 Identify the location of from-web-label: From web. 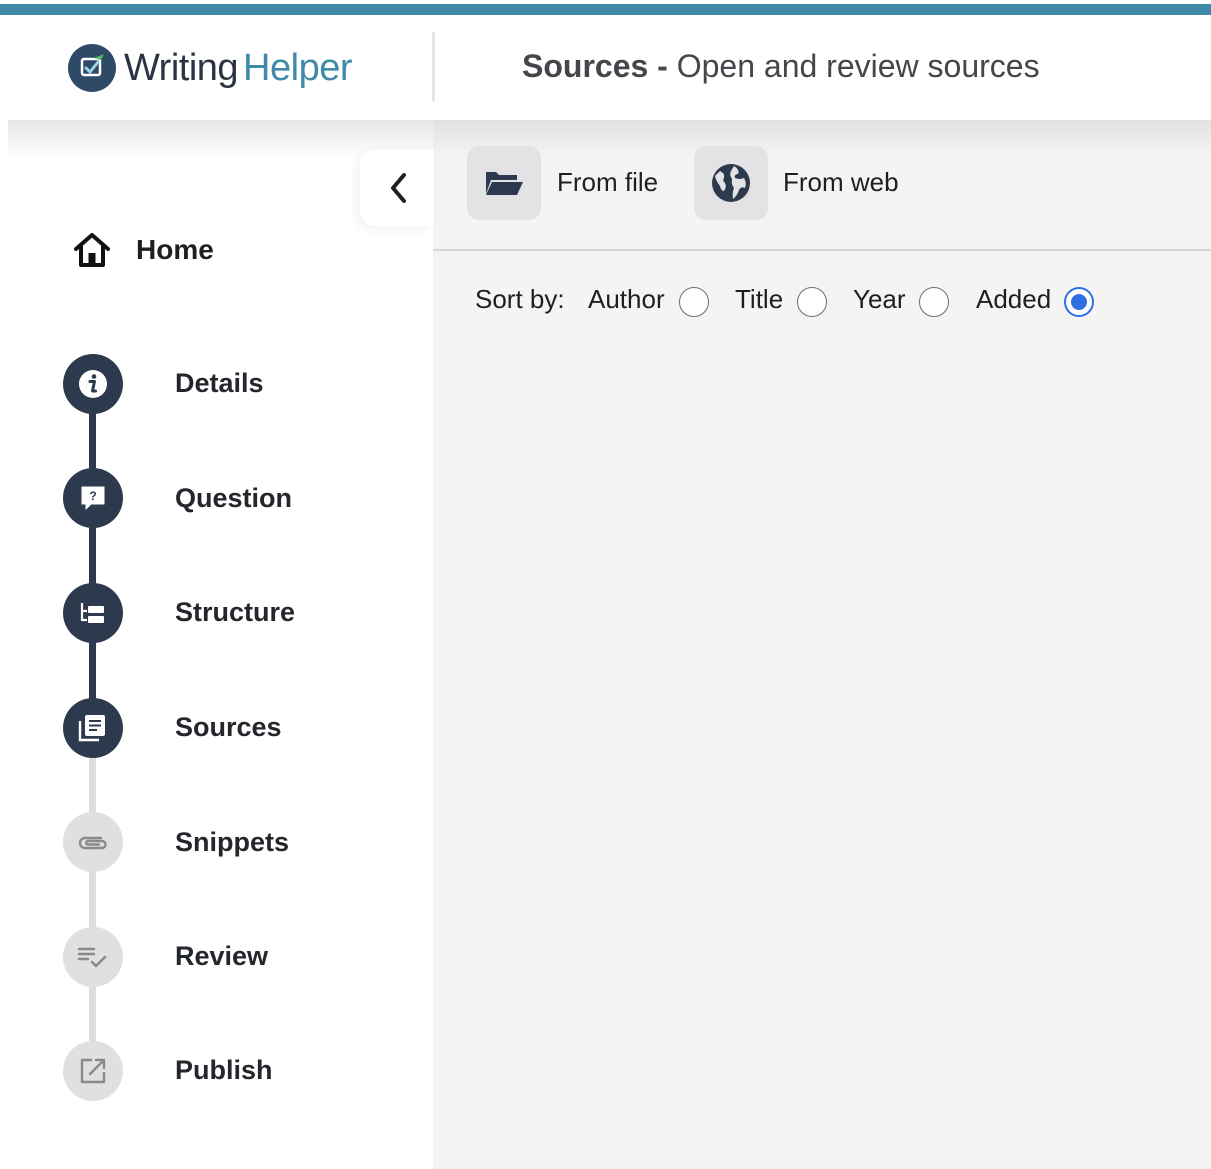
(841, 182).